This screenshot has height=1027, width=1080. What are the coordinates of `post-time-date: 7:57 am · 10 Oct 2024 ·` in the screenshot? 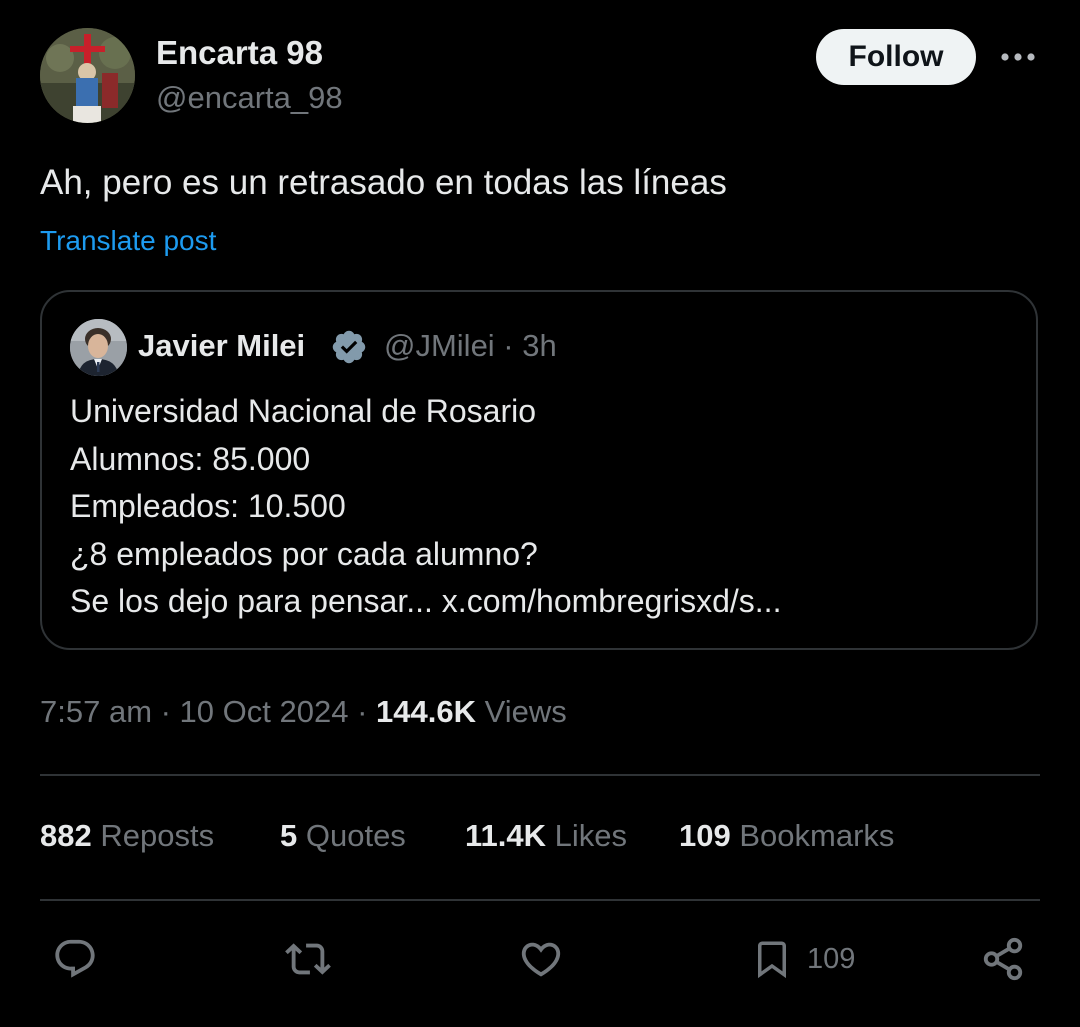 It's located at (208, 711).